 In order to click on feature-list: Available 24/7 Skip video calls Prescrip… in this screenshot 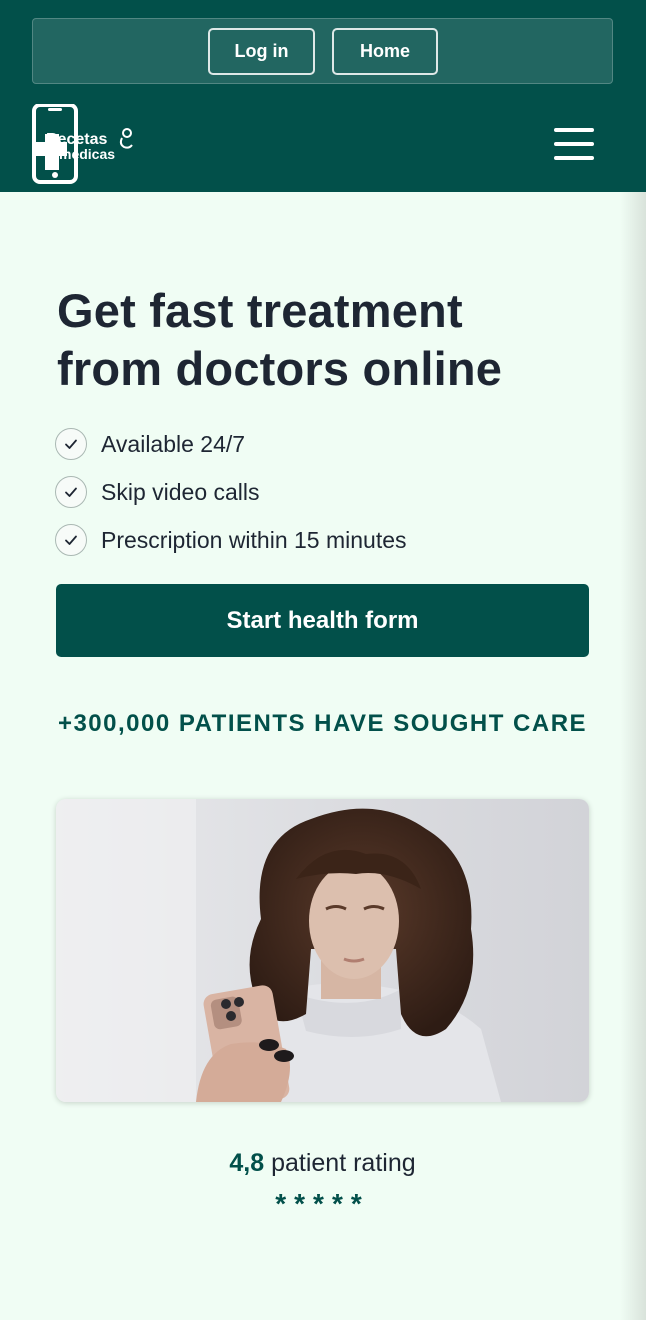, I will do `click(231, 492)`.